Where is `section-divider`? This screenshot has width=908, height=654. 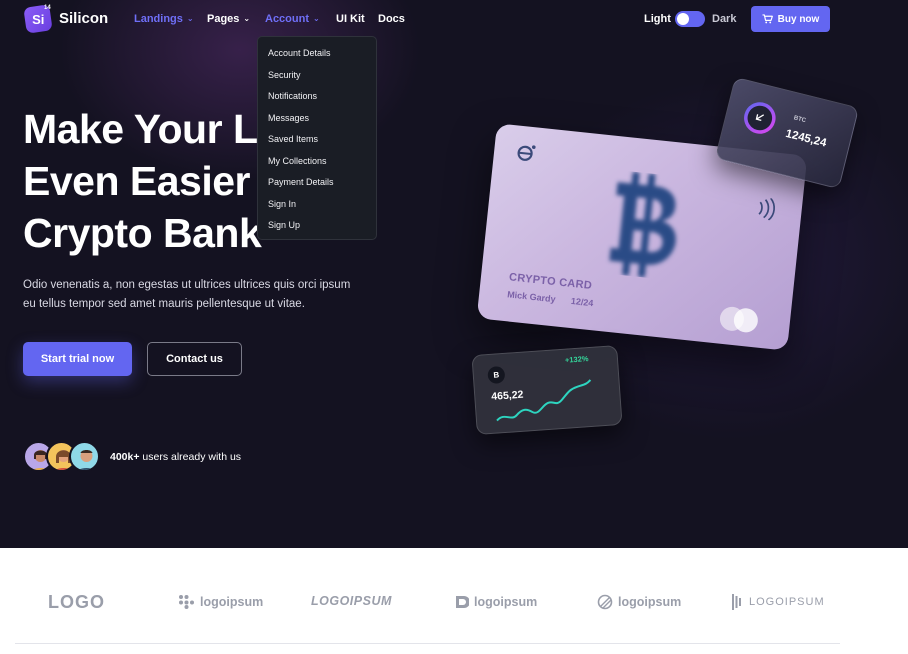 section-divider is located at coordinates (427, 643).